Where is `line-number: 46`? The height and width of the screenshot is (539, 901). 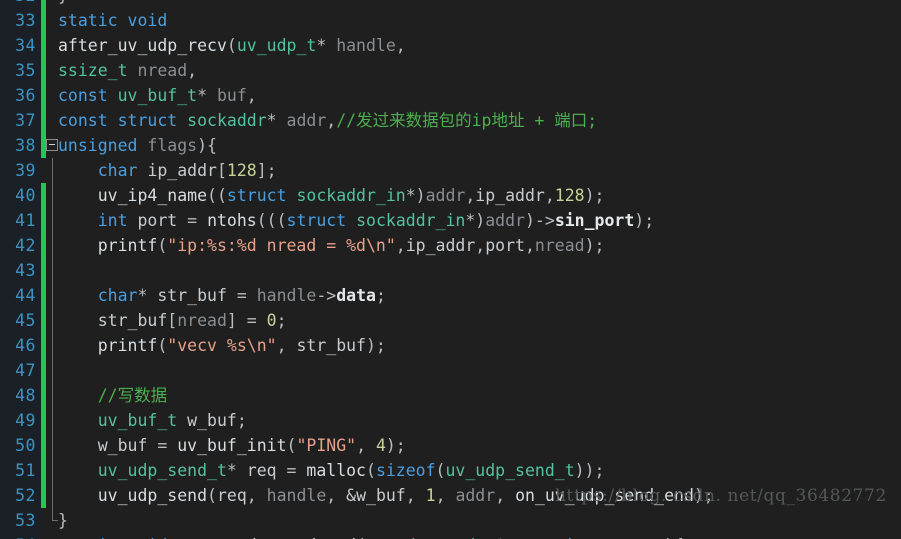
line-number: 46 is located at coordinates (25, 345).